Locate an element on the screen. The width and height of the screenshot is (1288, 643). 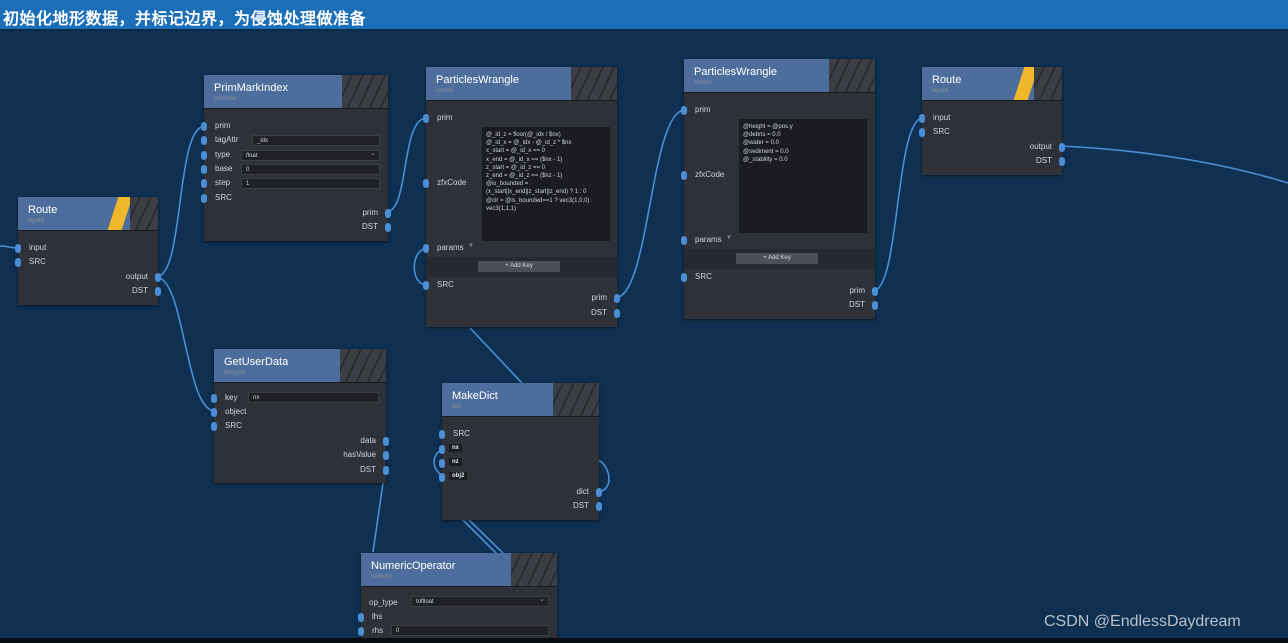
wire-route-getuser is located at coordinates (185, 344).